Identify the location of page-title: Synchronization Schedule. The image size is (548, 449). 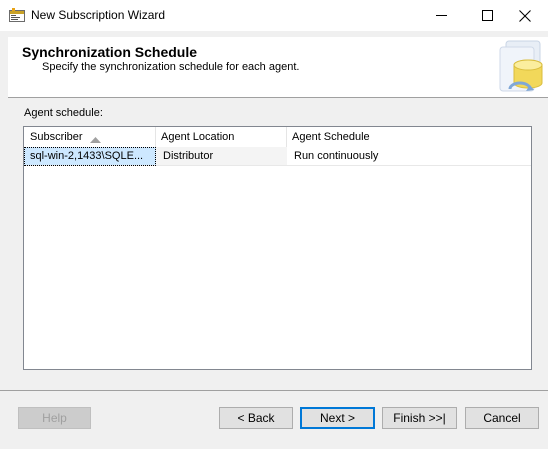
(110, 52).